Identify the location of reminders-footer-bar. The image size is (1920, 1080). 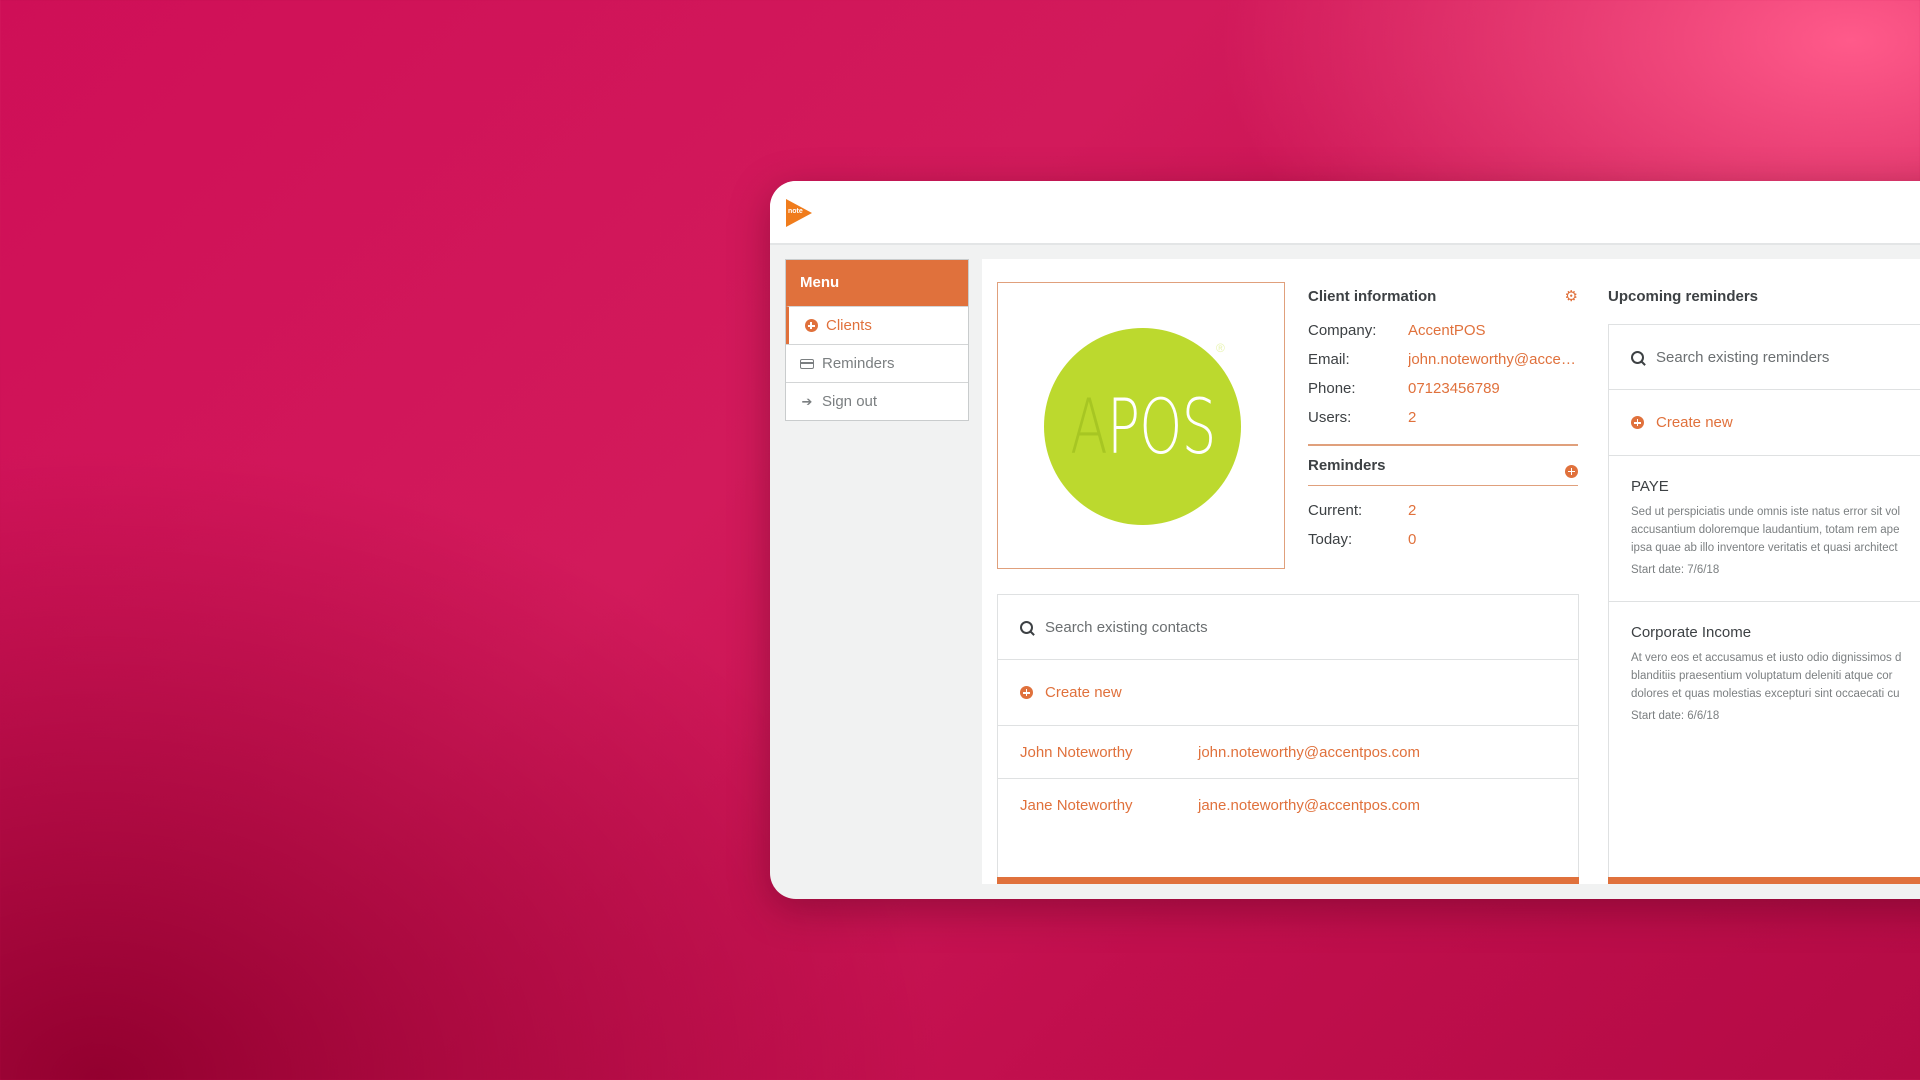
(1764, 880).